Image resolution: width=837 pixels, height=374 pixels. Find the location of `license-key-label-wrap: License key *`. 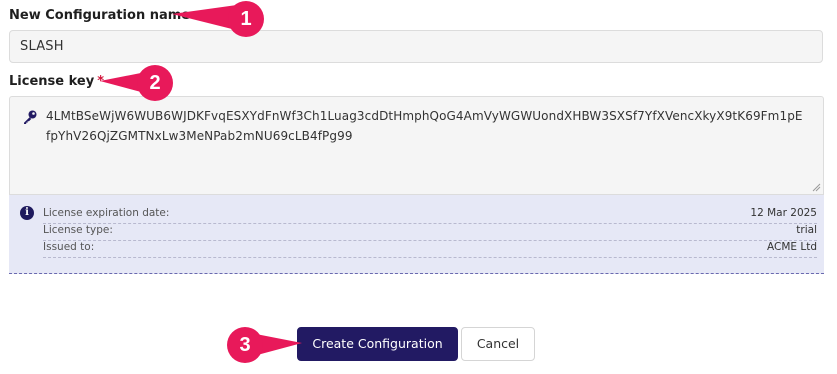

license-key-label-wrap: License key * is located at coordinates (56, 81).